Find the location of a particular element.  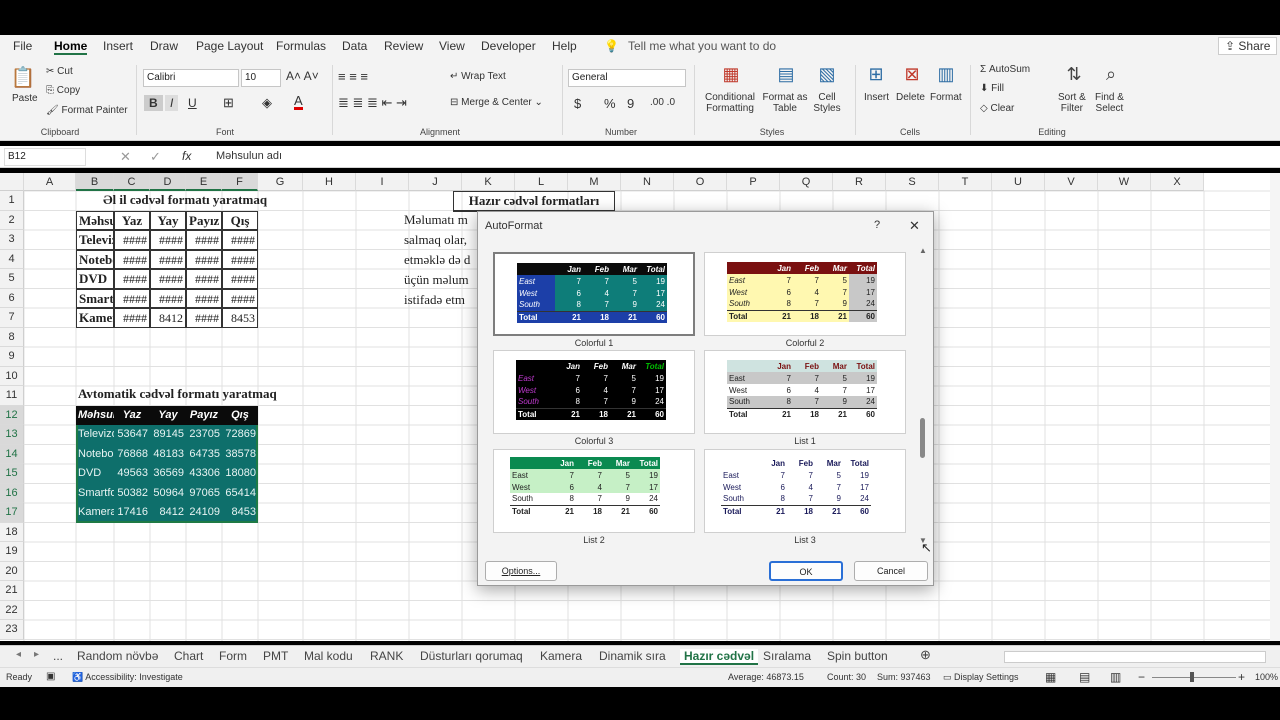

column-header-P: P is located at coordinates (753, 182).